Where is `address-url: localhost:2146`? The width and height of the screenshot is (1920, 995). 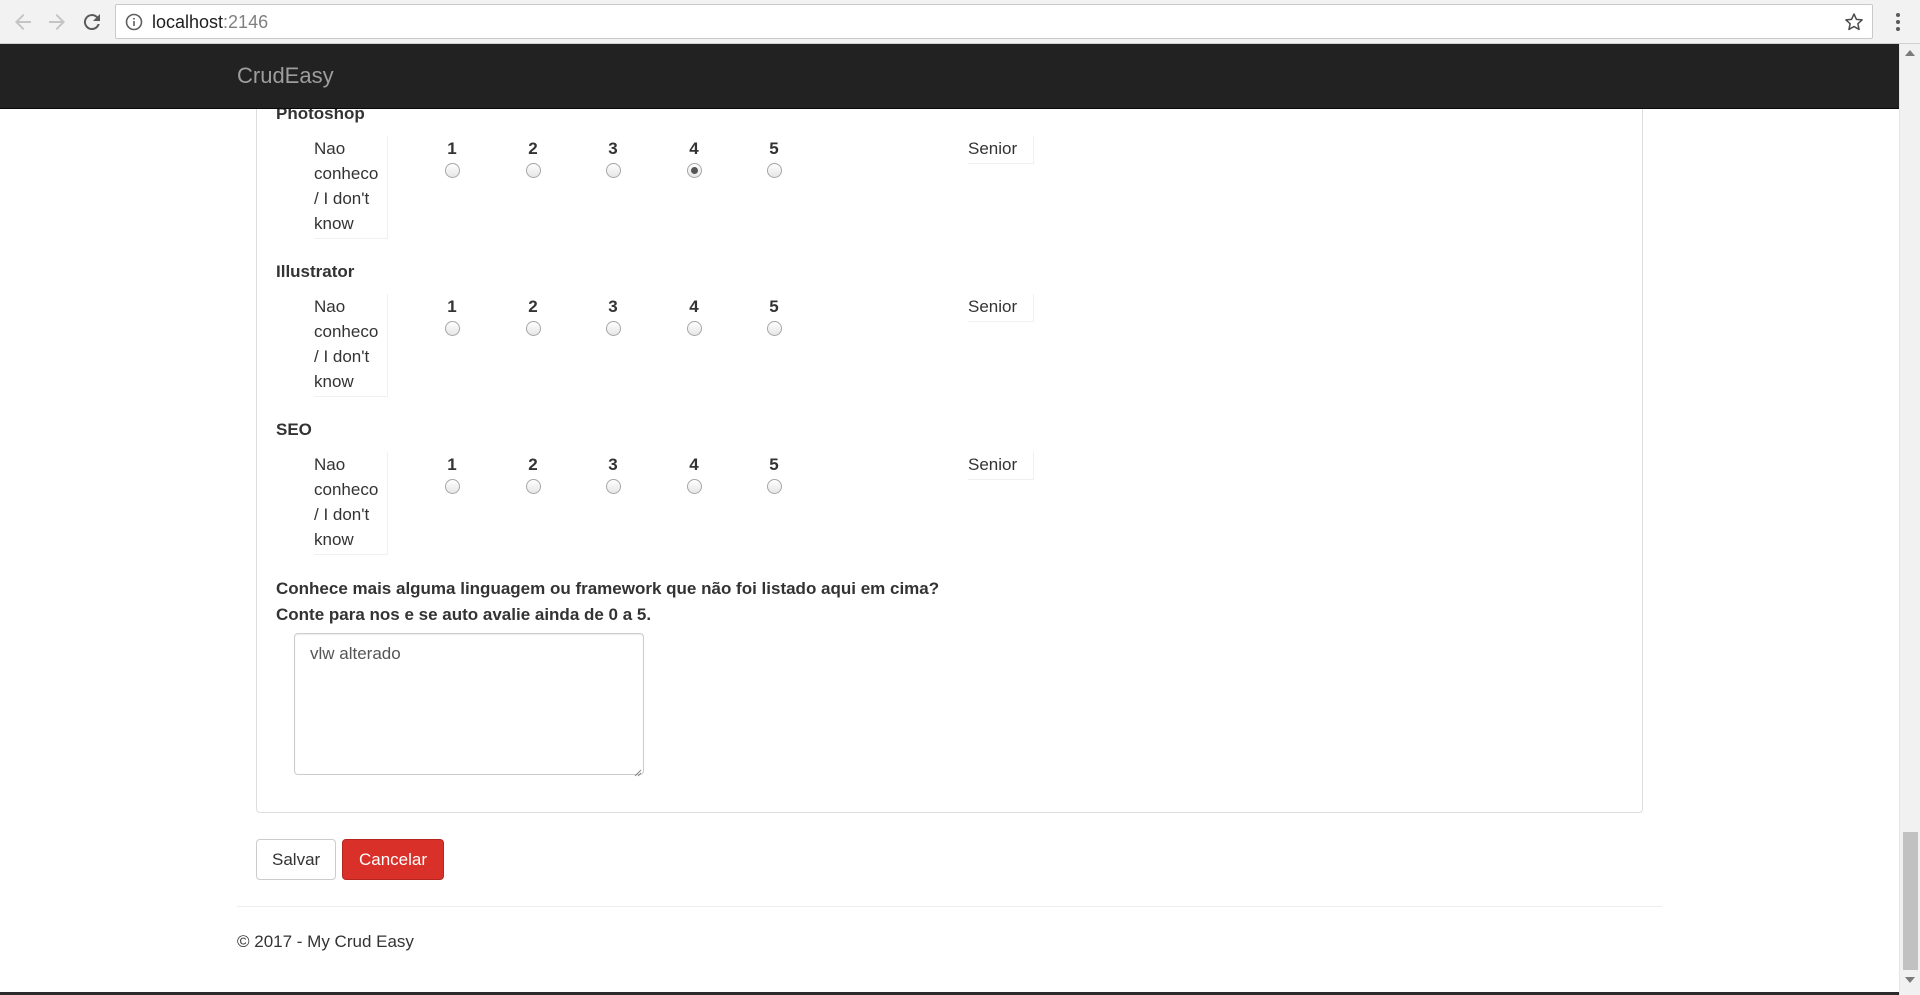 address-url: localhost:2146 is located at coordinates (210, 22).